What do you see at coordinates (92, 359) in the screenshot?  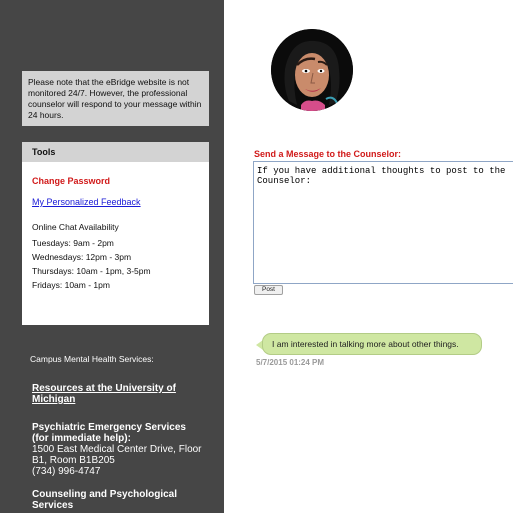 I see `campus-services-title: Campus Mental Health Services:` at bounding box center [92, 359].